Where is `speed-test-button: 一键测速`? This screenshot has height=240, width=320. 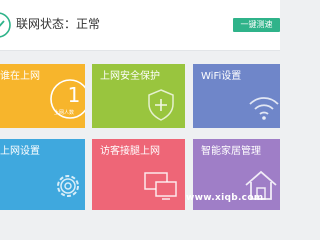 speed-test-button: 一键测速 is located at coordinates (256, 25).